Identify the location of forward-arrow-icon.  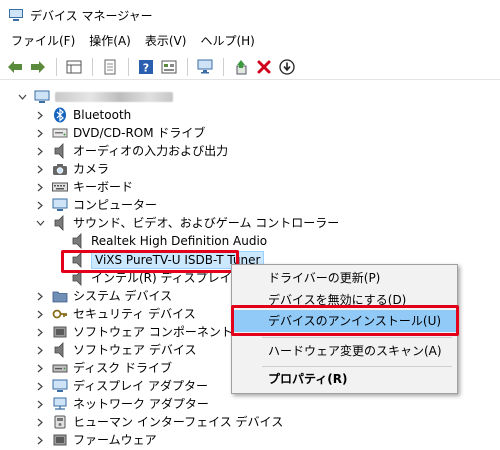
(38, 66).